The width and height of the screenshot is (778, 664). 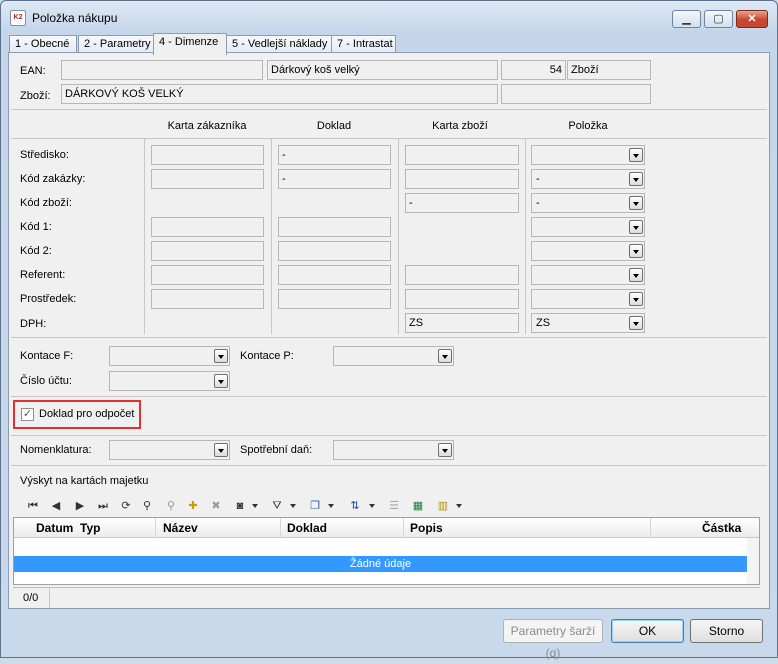 What do you see at coordinates (588, 227) in the screenshot?
I see `kod-1-polozka-select` at bounding box center [588, 227].